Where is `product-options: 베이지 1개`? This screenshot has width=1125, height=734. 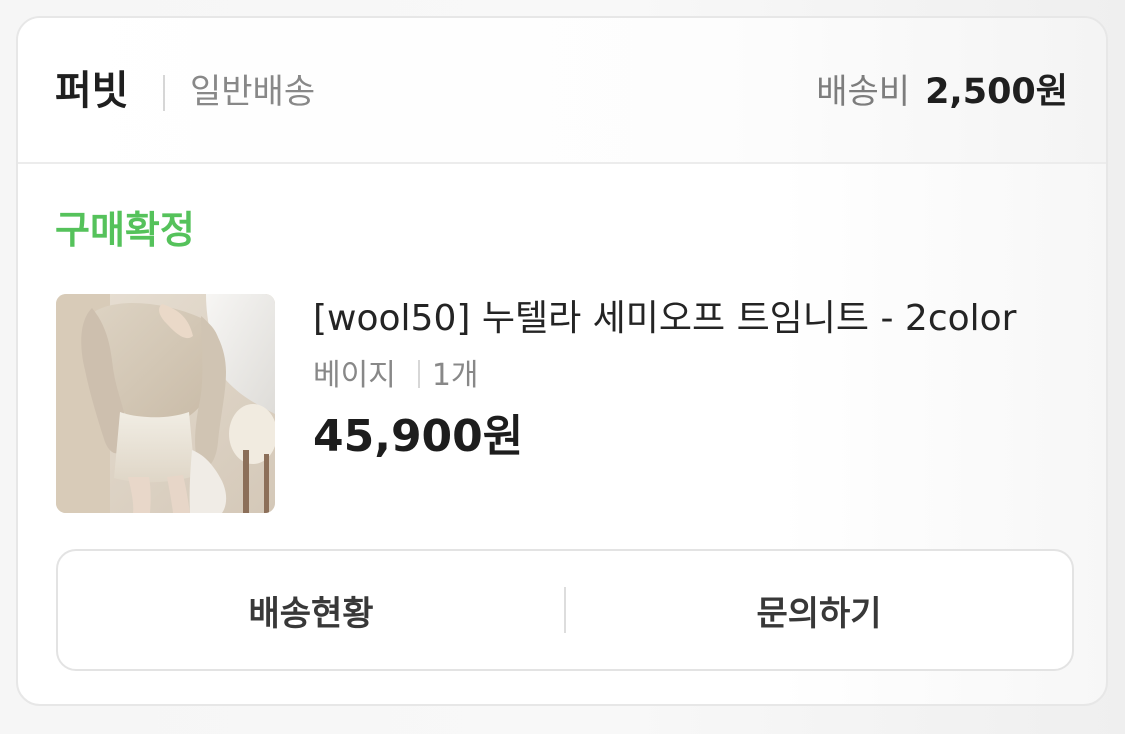
product-options: 베이지 1개 is located at coordinates (396, 376).